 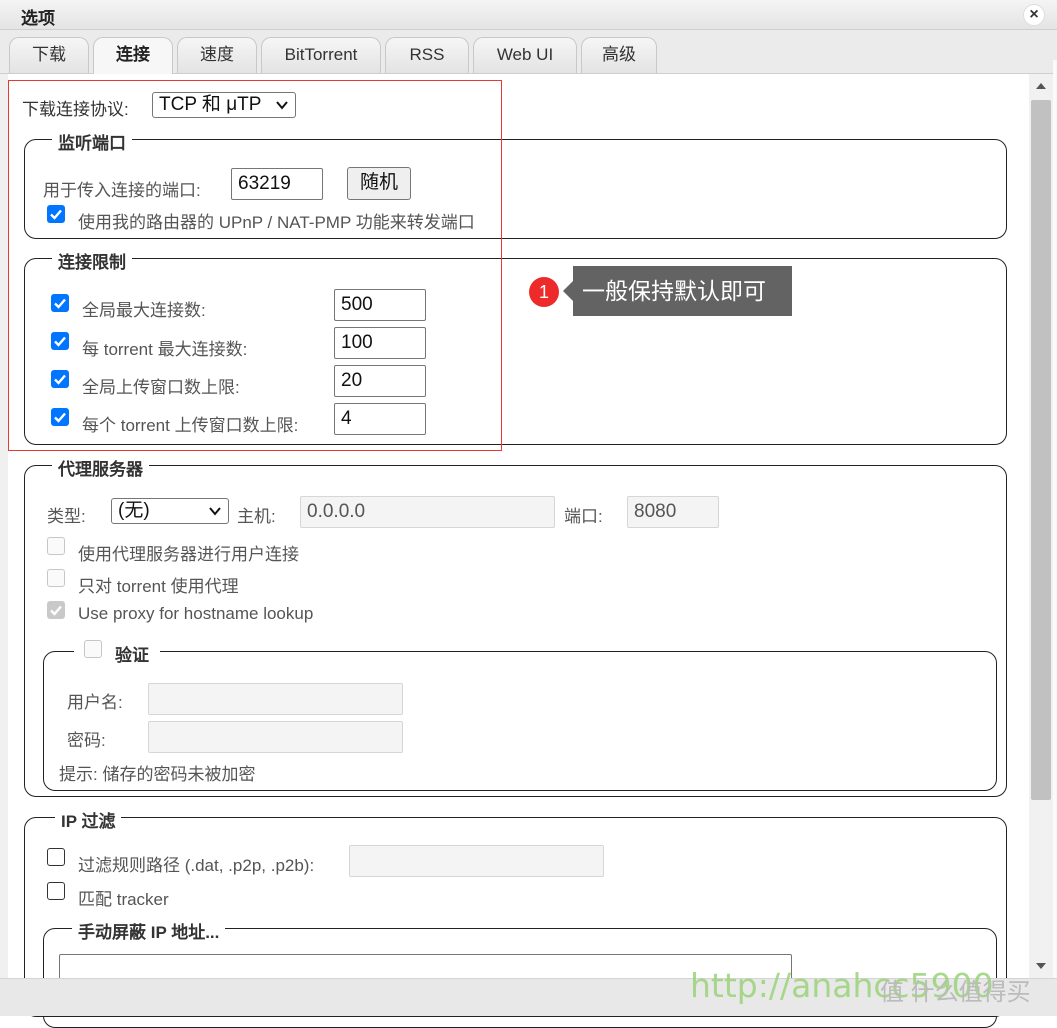 What do you see at coordinates (170, 511) in the screenshot?
I see `proxy-type-select: (无)` at bounding box center [170, 511].